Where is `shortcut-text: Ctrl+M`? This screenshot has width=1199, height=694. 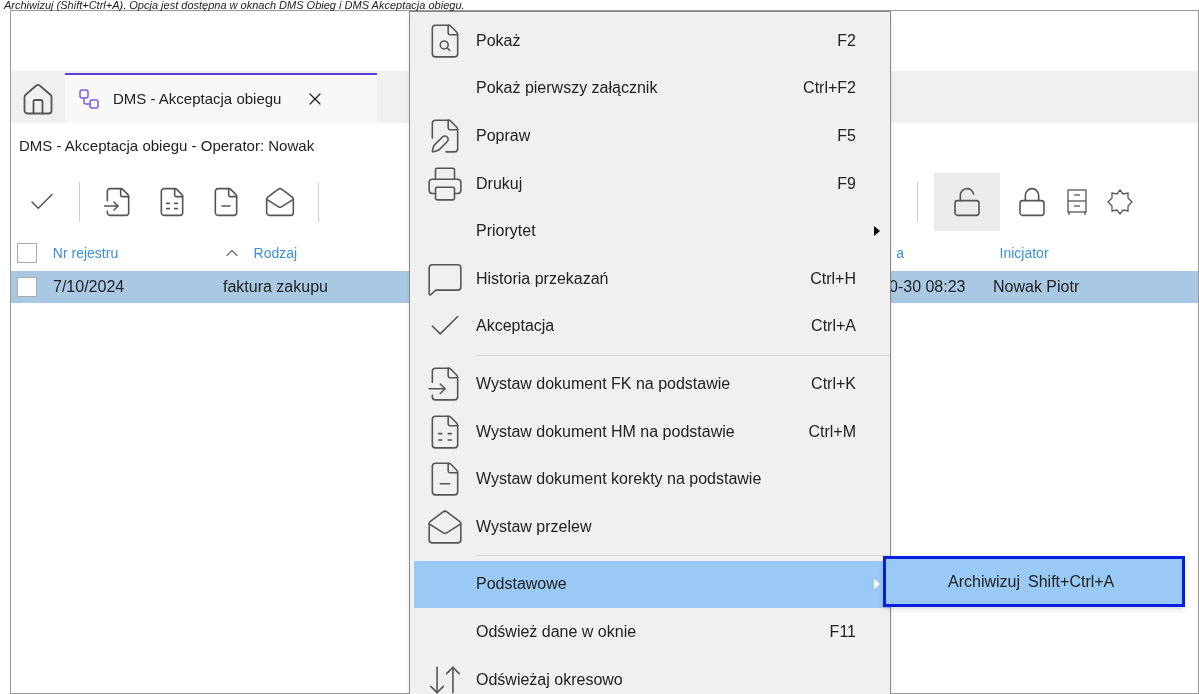 shortcut-text: Ctrl+M is located at coordinates (832, 431).